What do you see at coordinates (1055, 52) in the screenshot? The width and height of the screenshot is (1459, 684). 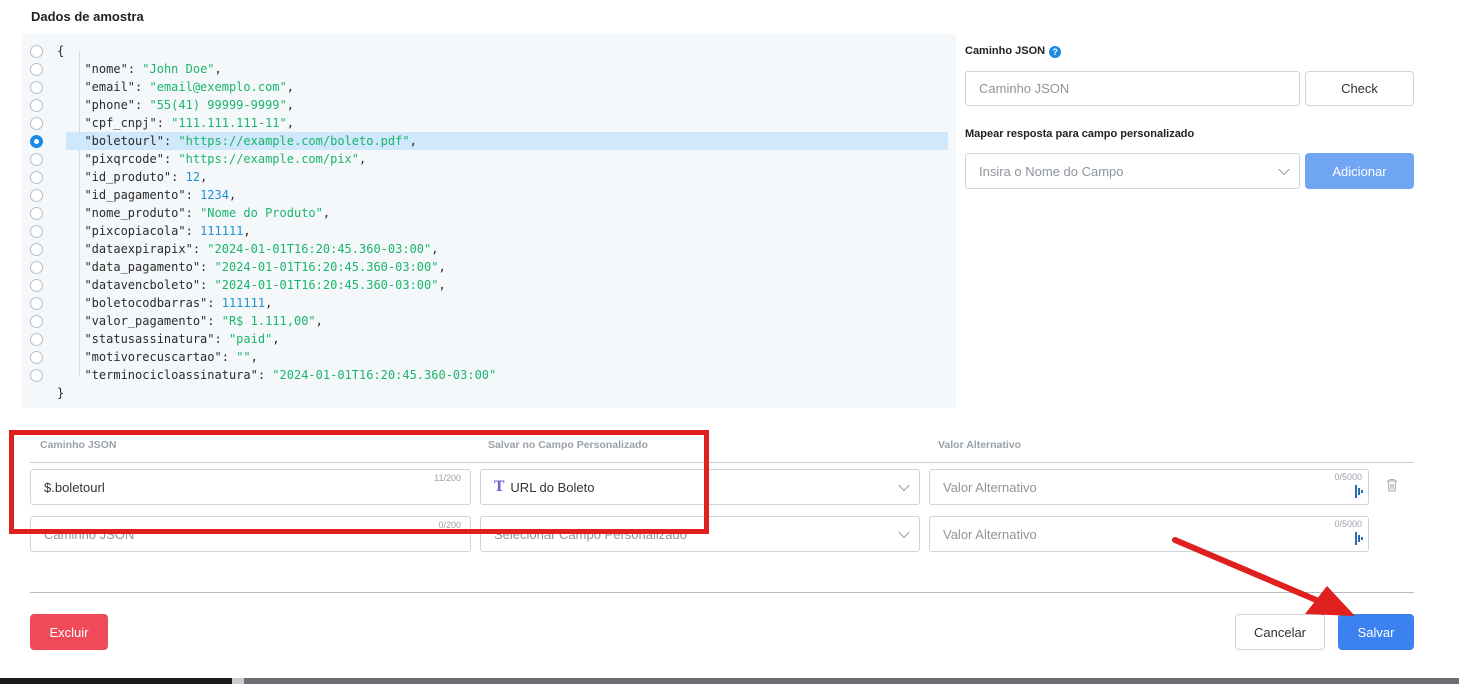 I see `help-icon: ?` at bounding box center [1055, 52].